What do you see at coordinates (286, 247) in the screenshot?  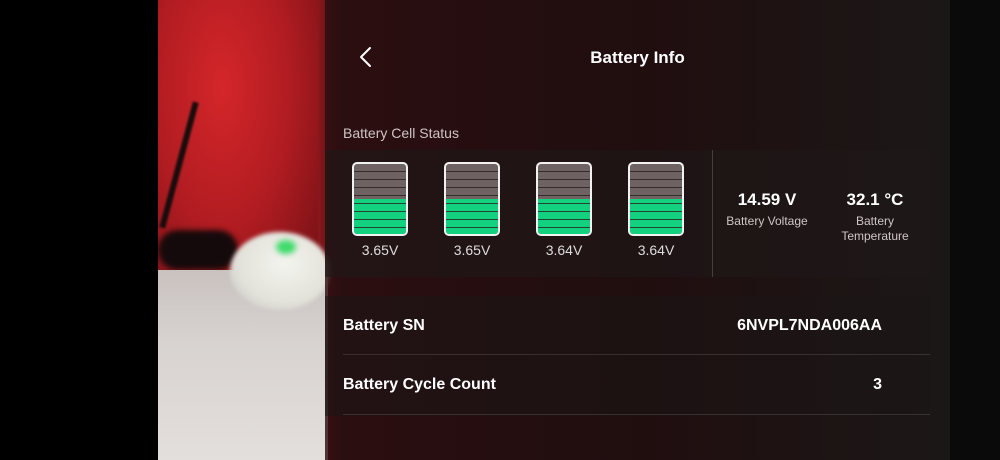 I see `background-mouse-led` at bounding box center [286, 247].